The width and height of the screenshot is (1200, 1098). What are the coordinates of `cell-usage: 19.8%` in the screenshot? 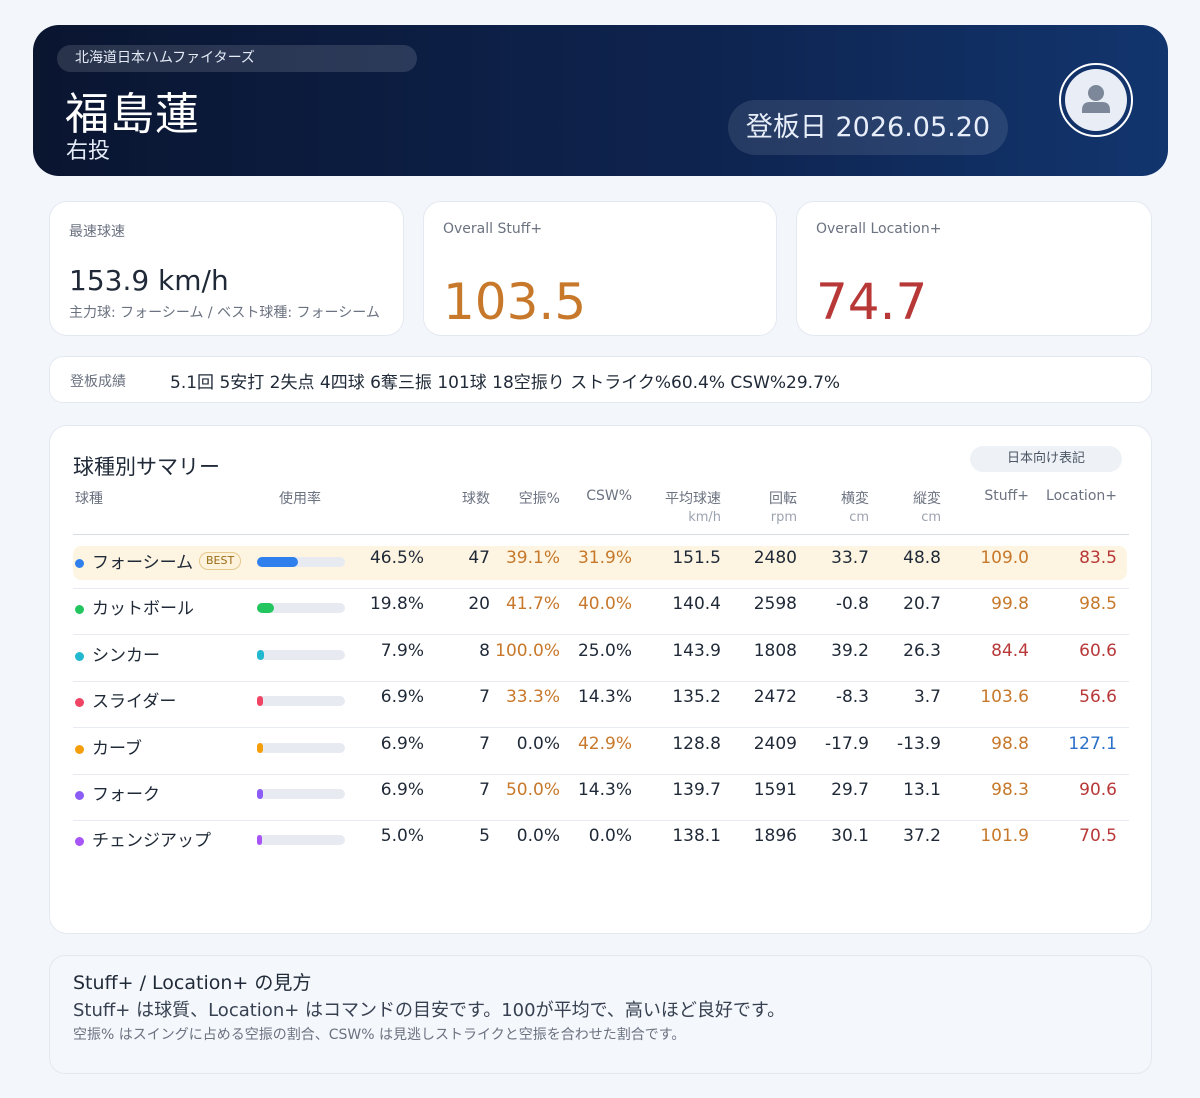 It's located at (396, 604).